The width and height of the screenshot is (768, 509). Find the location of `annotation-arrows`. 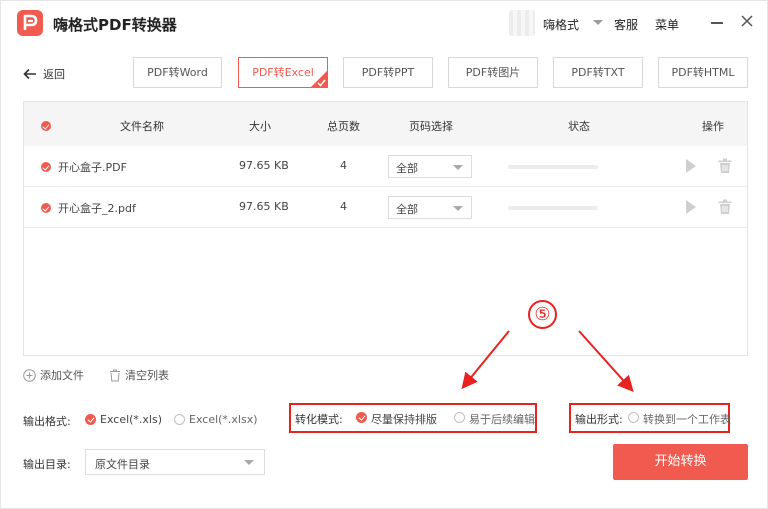

annotation-arrows is located at coordinates (547, 361).